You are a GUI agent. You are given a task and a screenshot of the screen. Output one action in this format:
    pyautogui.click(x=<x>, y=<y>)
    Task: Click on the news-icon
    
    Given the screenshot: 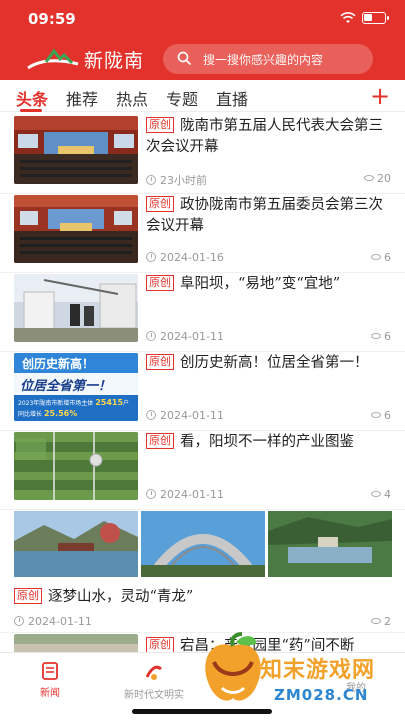 What is the action you would take?
    pyautogui.click(x=50, y=671)
    